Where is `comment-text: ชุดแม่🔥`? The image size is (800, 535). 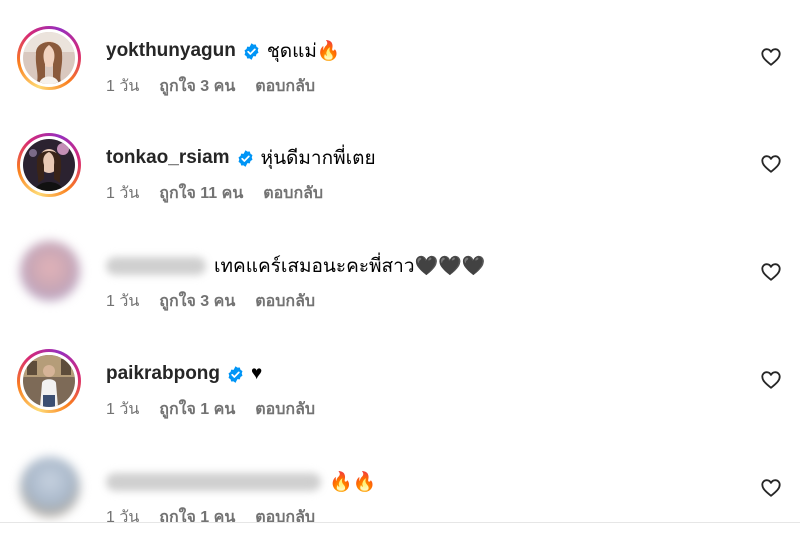 comment-text: ชุดแม่🔥 is located at coordinates (303, 51).